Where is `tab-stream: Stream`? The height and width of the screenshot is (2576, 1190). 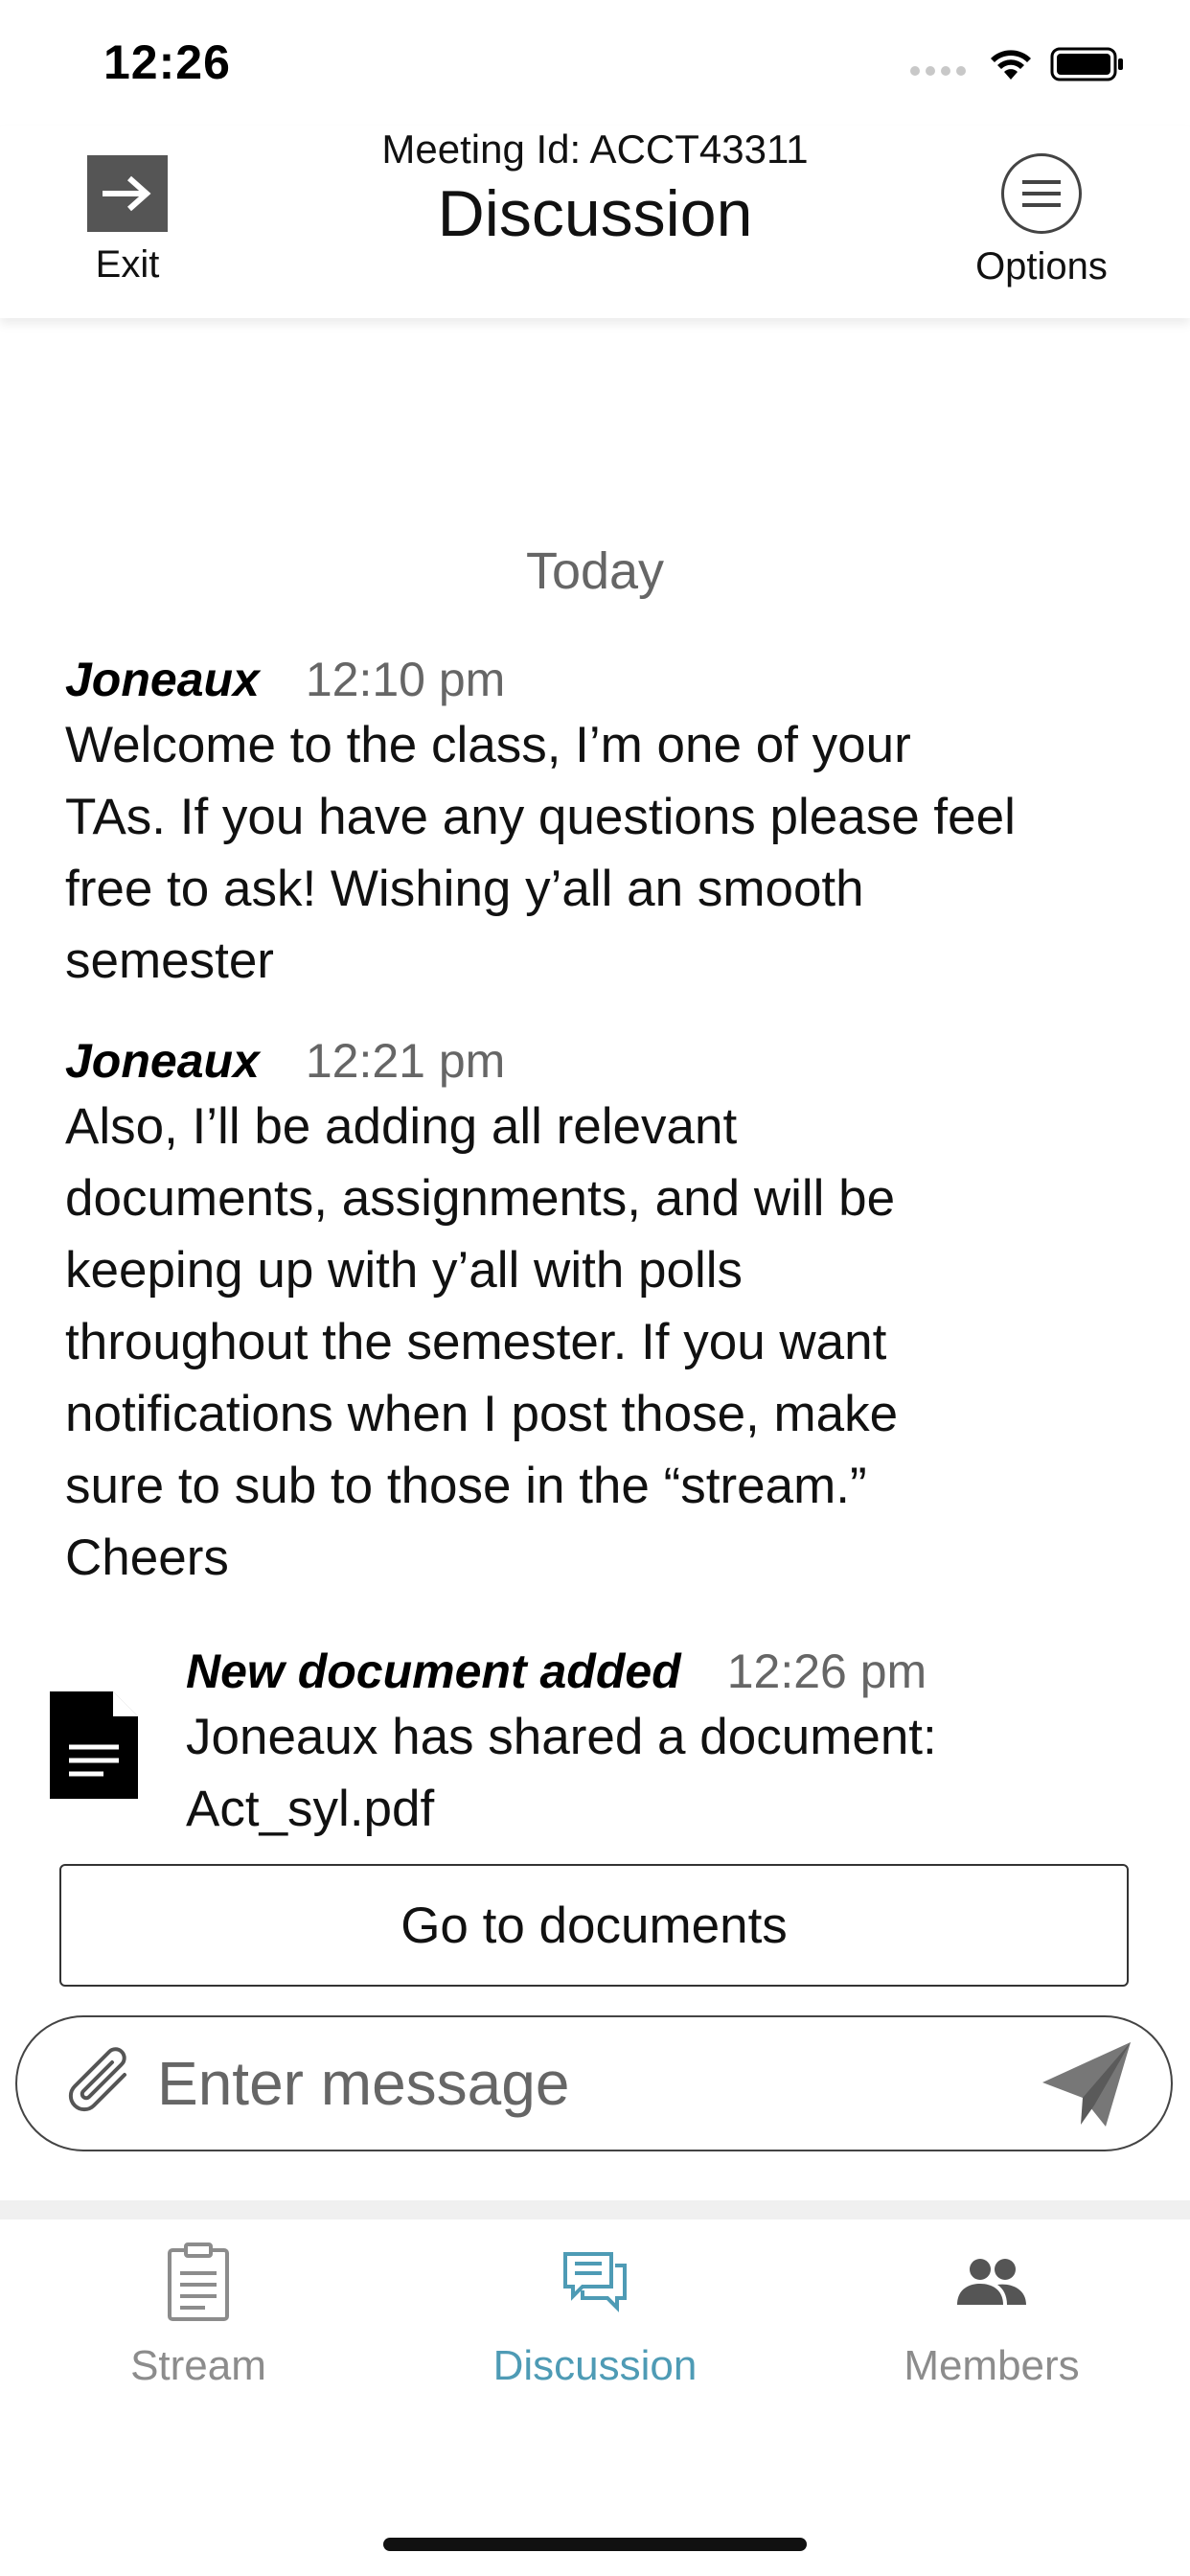
tab-stream: Stream is located at coordinates (199, 2349).